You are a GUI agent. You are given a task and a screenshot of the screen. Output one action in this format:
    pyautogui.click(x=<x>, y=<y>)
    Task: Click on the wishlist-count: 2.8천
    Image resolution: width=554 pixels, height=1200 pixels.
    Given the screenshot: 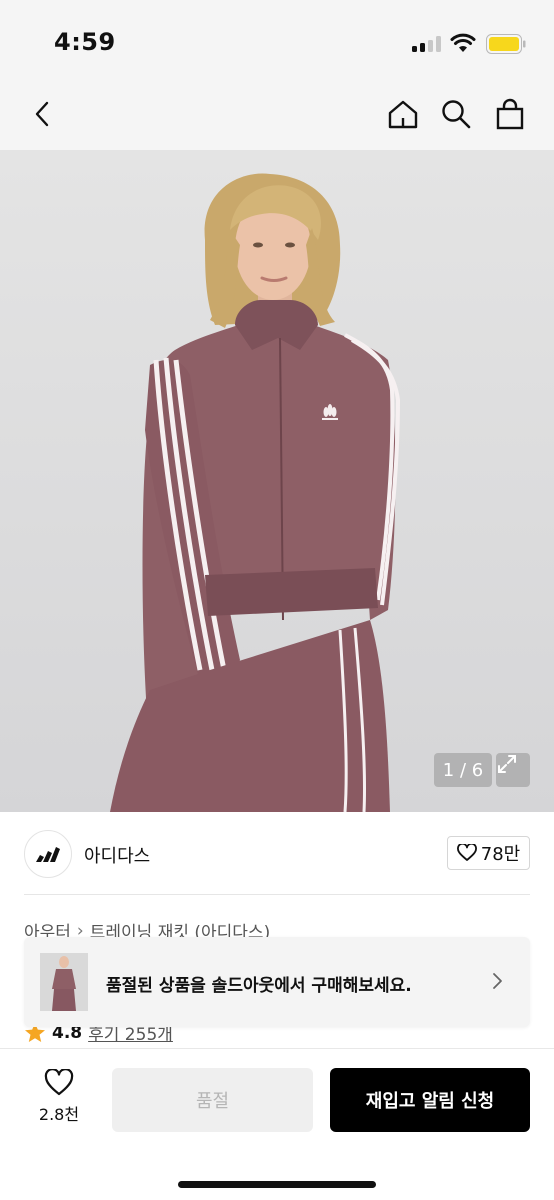 What is the action you would take?
    pyautogui.click(x=59, y=1114)
    